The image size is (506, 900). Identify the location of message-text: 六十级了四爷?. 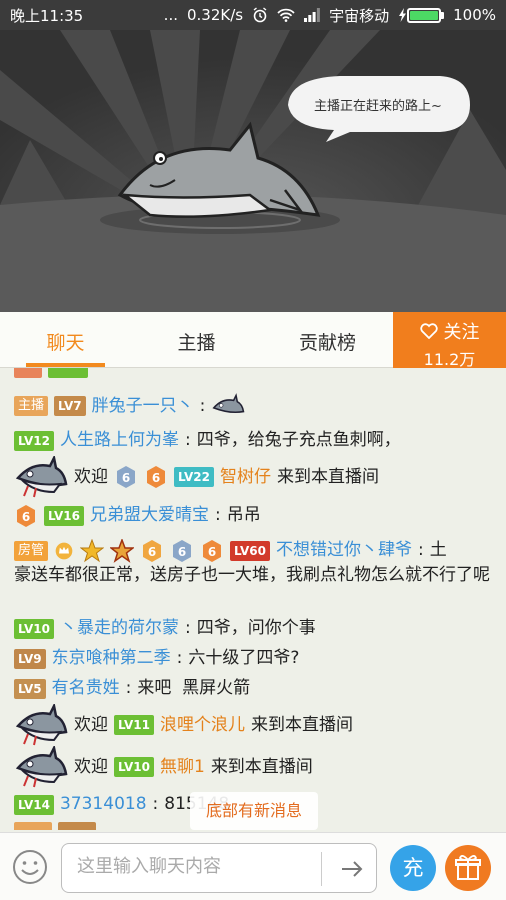
(244, 658).